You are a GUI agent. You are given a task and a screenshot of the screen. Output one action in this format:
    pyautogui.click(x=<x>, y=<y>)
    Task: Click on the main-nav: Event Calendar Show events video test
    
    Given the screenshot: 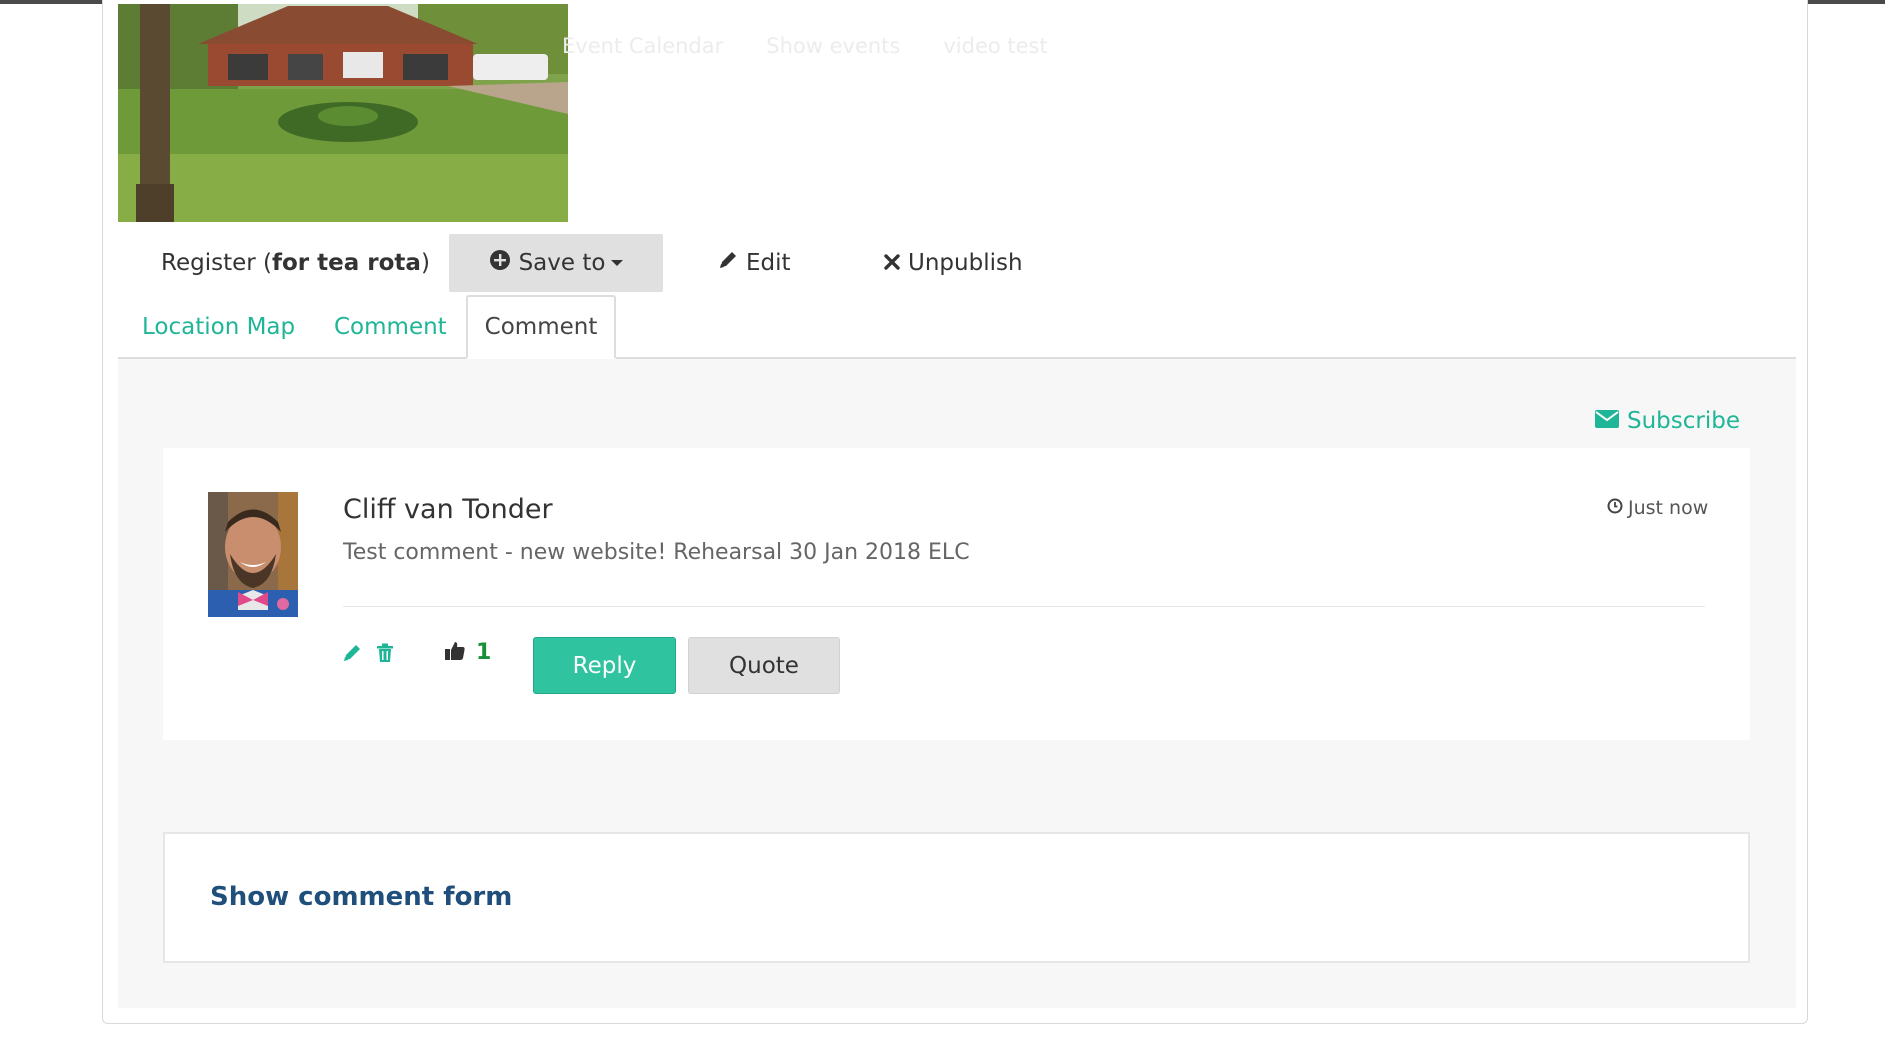 What is the action you would take?
    pyautogui.click(x=805, y=46)
    